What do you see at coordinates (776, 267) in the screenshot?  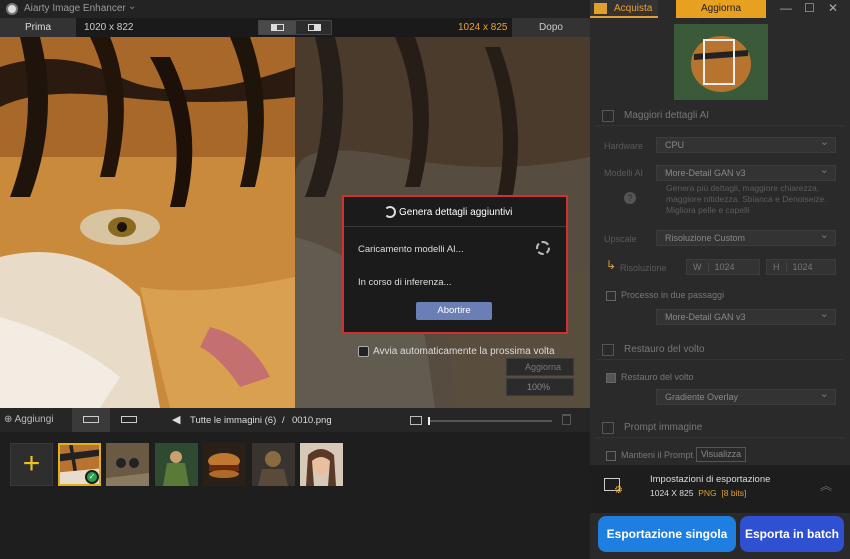 I see `height-label: H` at bounding box center [776, 267].